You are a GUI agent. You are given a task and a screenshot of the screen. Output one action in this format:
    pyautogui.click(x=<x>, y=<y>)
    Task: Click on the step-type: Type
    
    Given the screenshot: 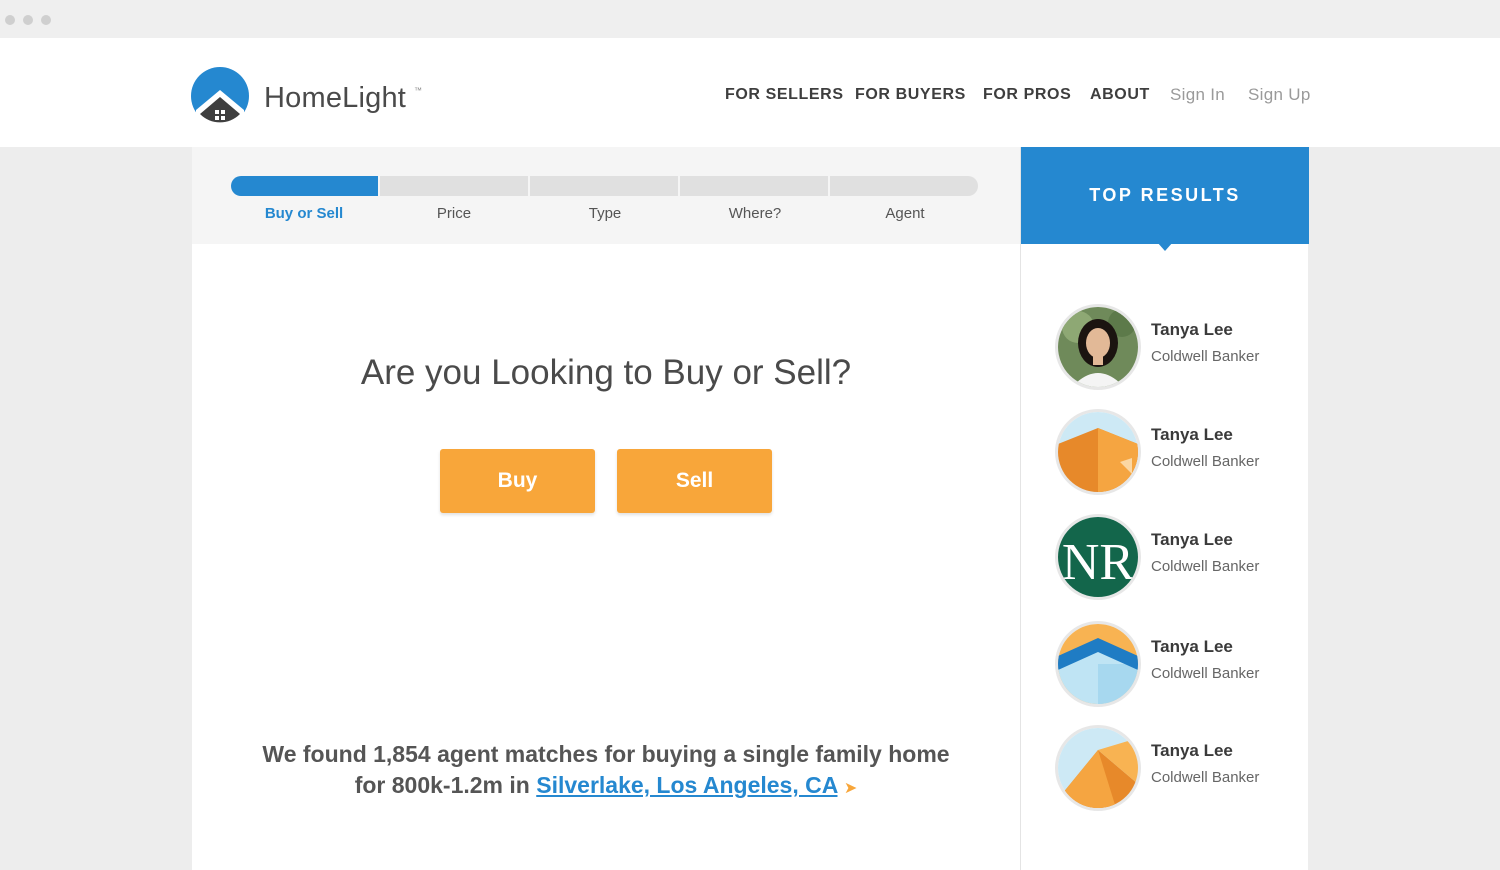 What is the action you would take?
    pyautogui.click(x=605, y=213)
    